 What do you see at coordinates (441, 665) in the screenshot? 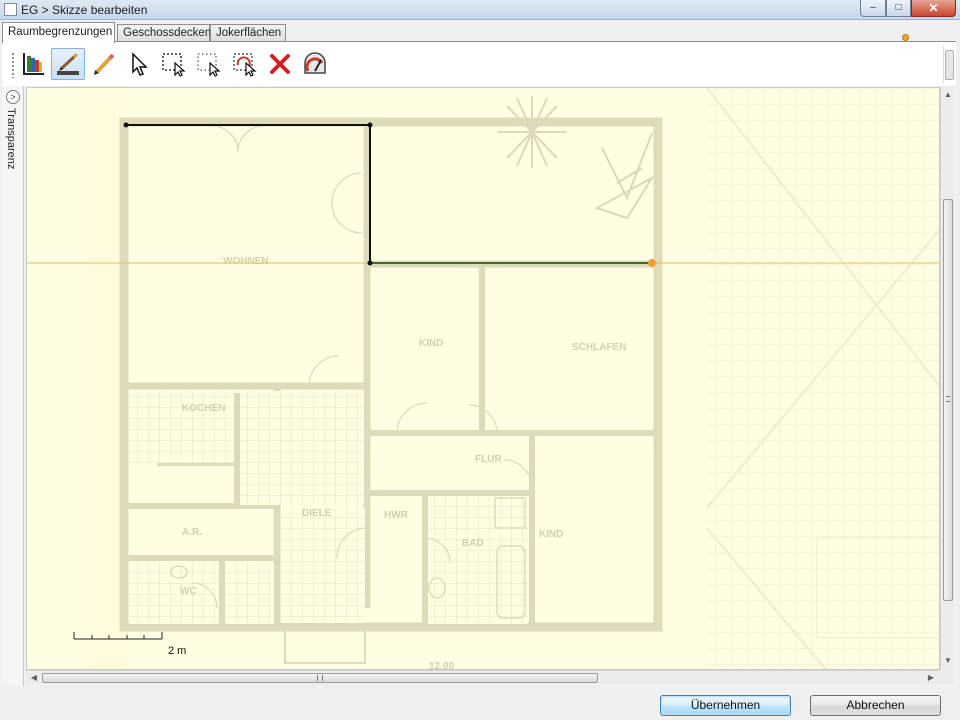
I see `dimension-label: 12.00` at bounding box center [441, 665].